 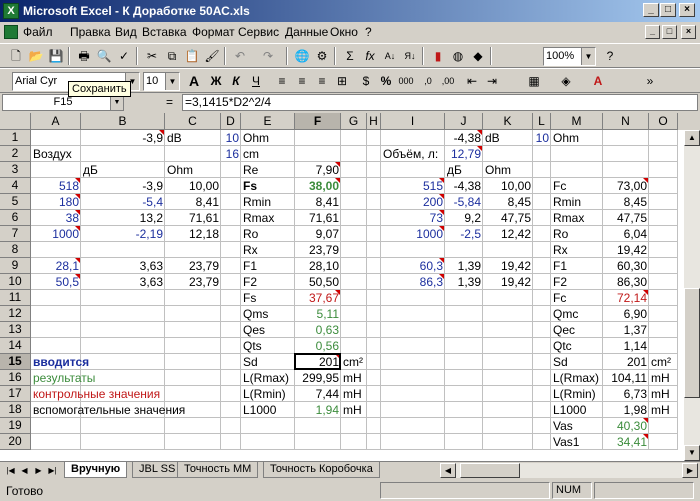 What do you see at coordinates (256, 81) in the screenshot?
I see `underline-icon: Ч` at bounding box center [256, 81].